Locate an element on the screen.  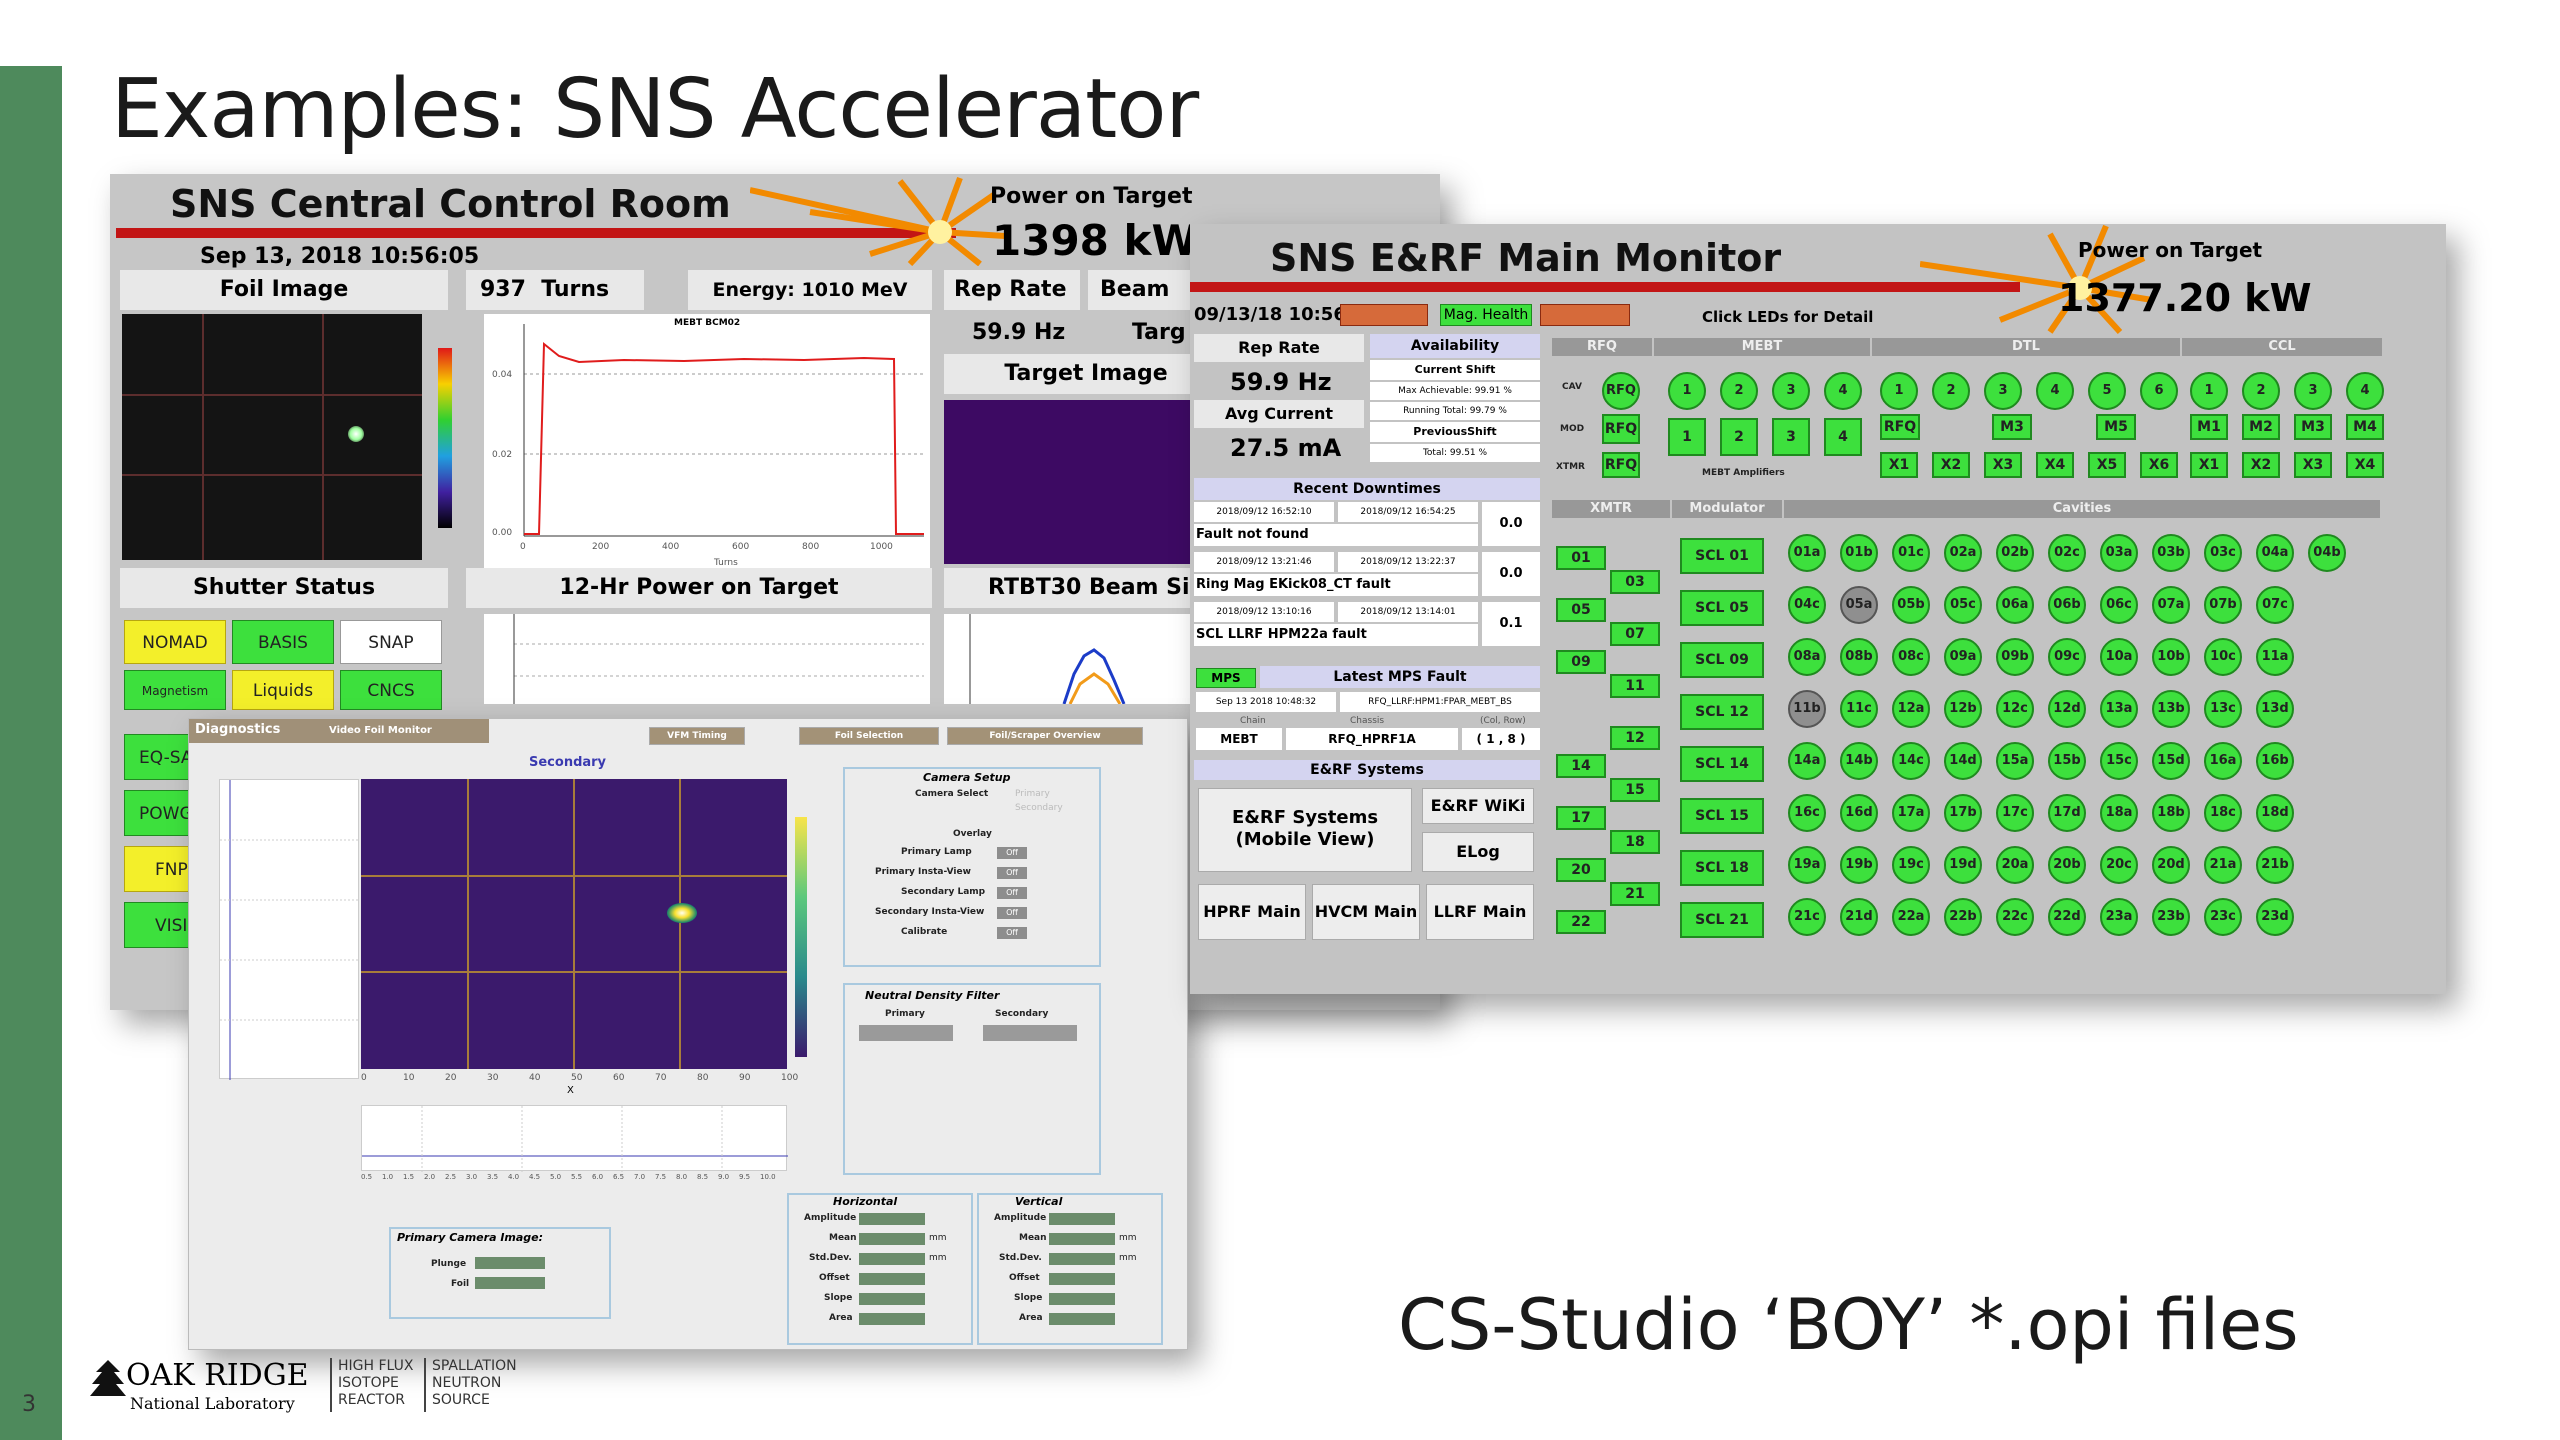
cavity-led: 10a is located at coordinates (2119, 657).